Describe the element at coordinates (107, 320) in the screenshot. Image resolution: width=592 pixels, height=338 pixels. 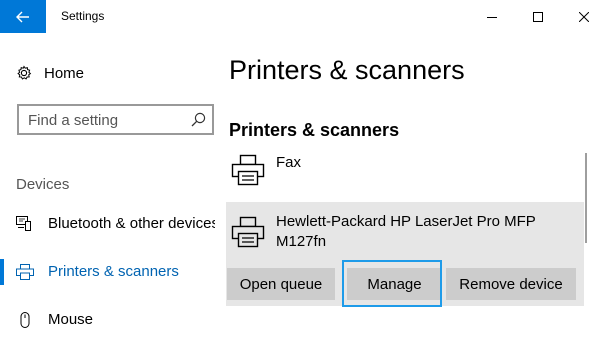
I see `sidebar-item-mouse: Mouse` at that location.